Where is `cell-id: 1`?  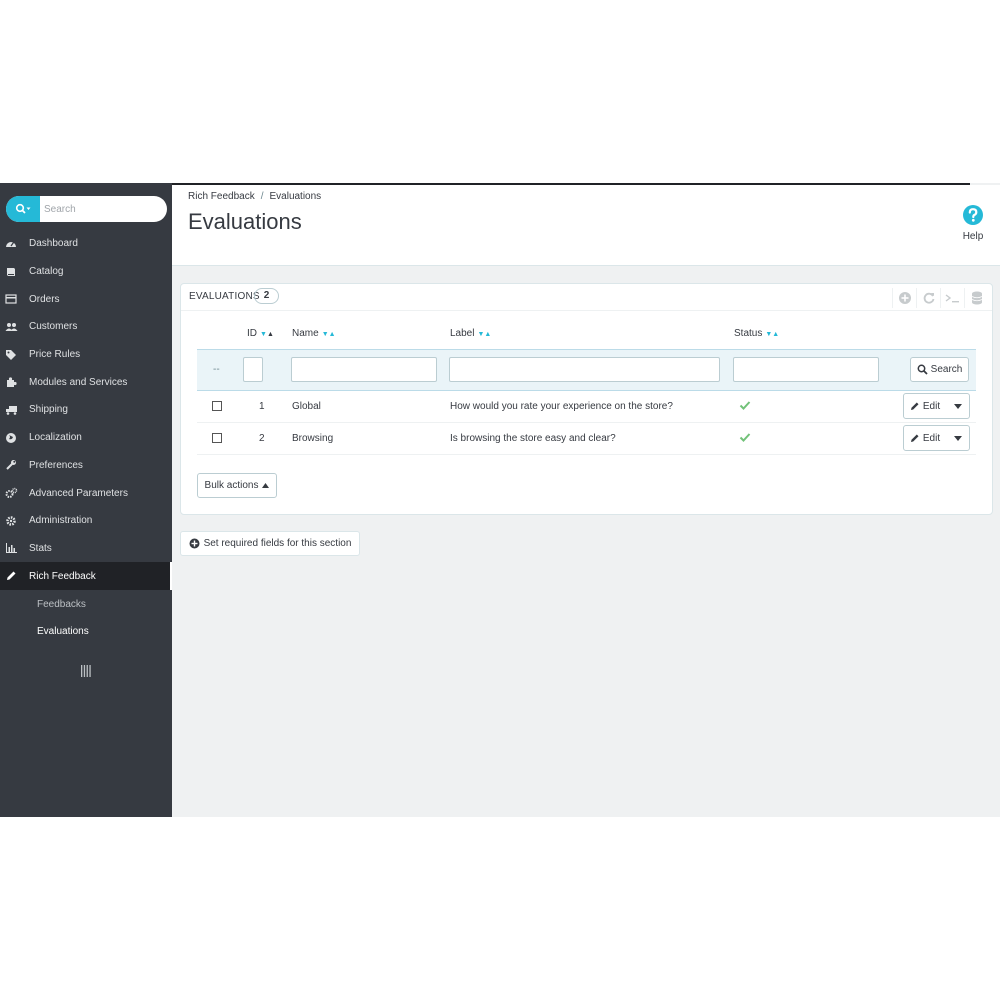 cell-id: 1 is located at coordinates (262, 406).